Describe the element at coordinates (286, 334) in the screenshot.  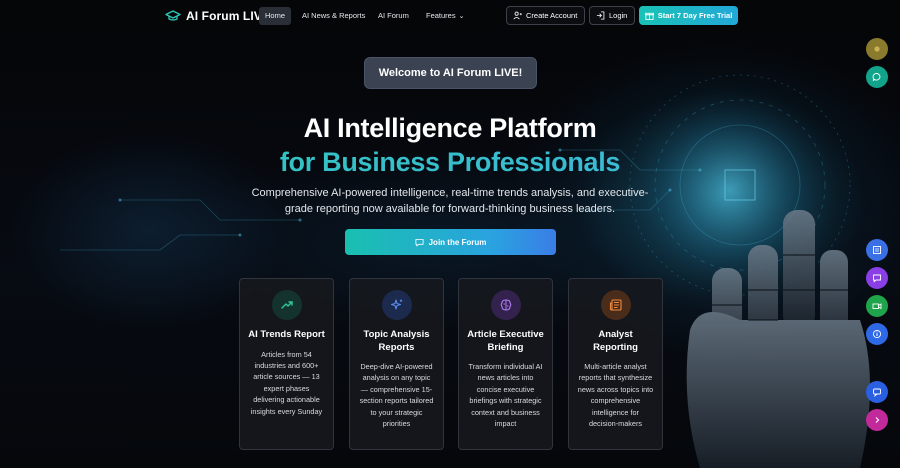
I see `card-title: AI Trends Report` at that location.